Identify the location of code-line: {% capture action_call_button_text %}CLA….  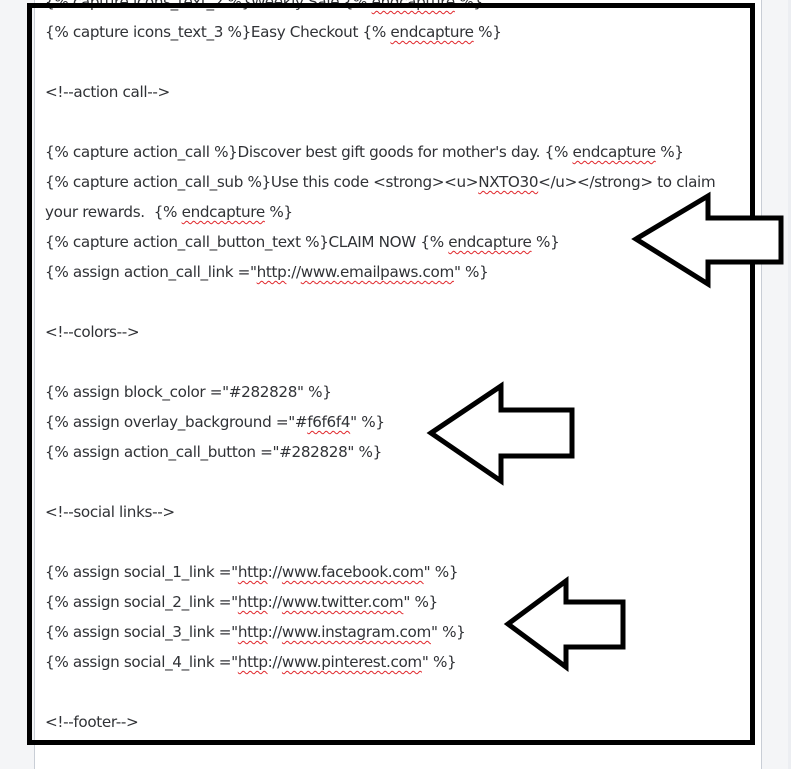
(397, 242).